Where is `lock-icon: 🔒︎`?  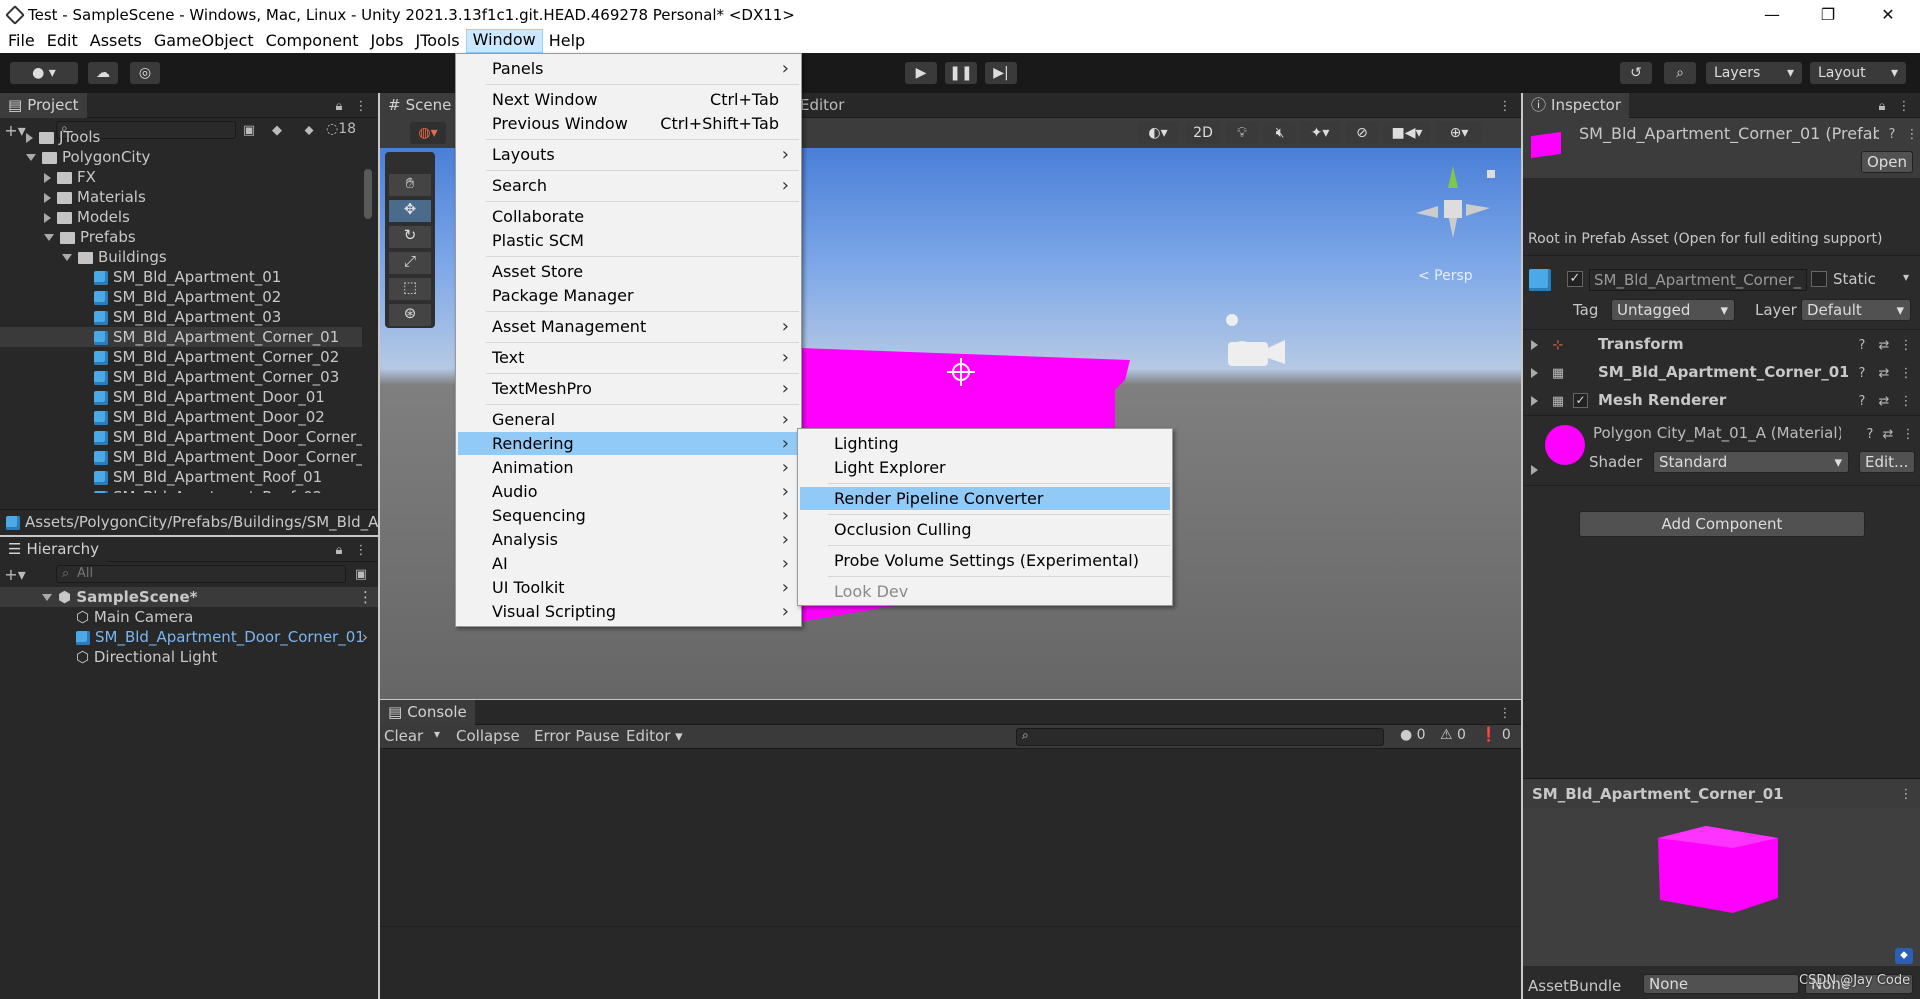
lock-icon: 🔒︎ is located at coordinates (339, 106).